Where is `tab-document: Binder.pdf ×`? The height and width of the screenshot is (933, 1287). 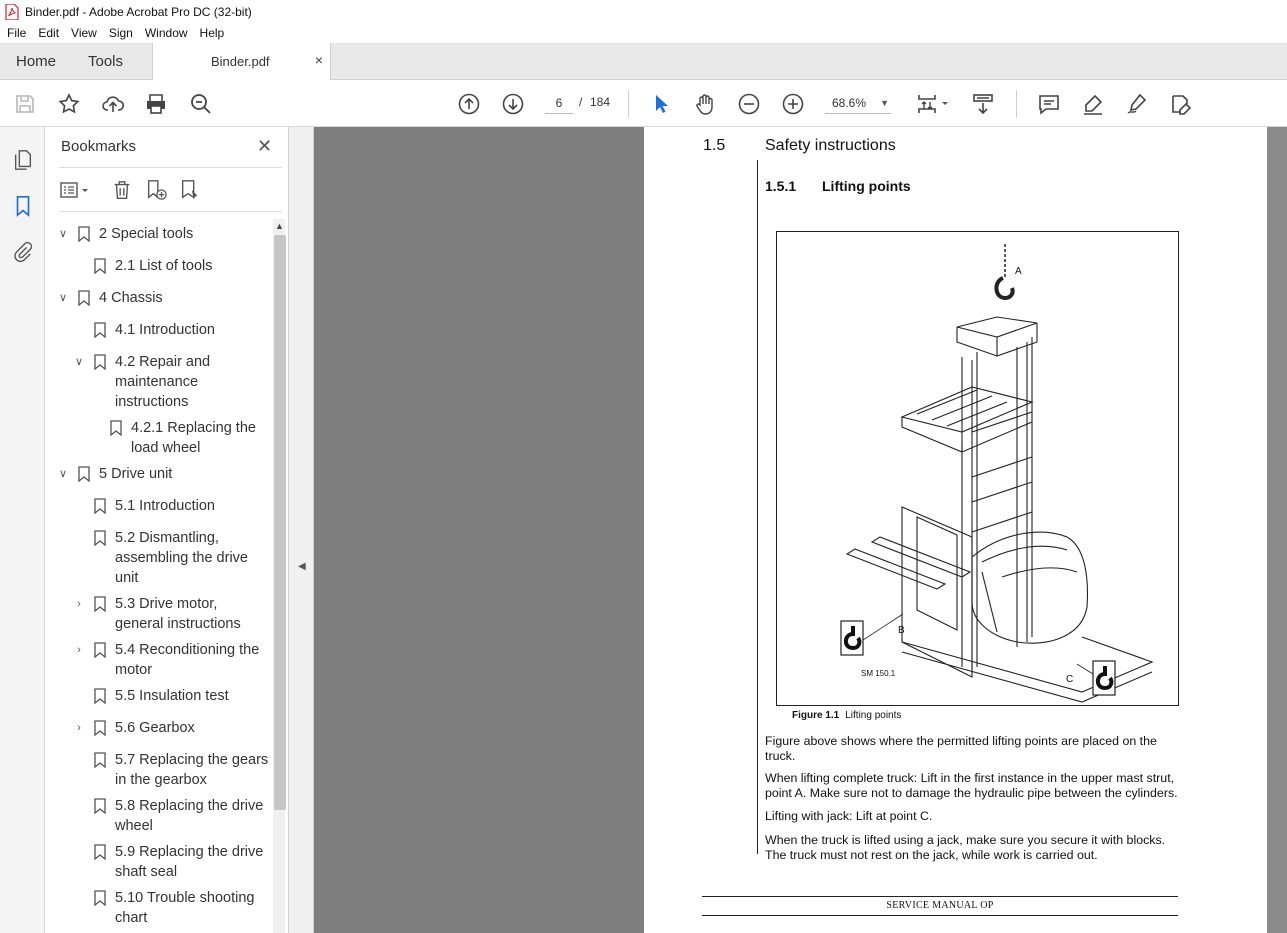 tab-document: Binder.pdf × is located at coordinates (241, 61).